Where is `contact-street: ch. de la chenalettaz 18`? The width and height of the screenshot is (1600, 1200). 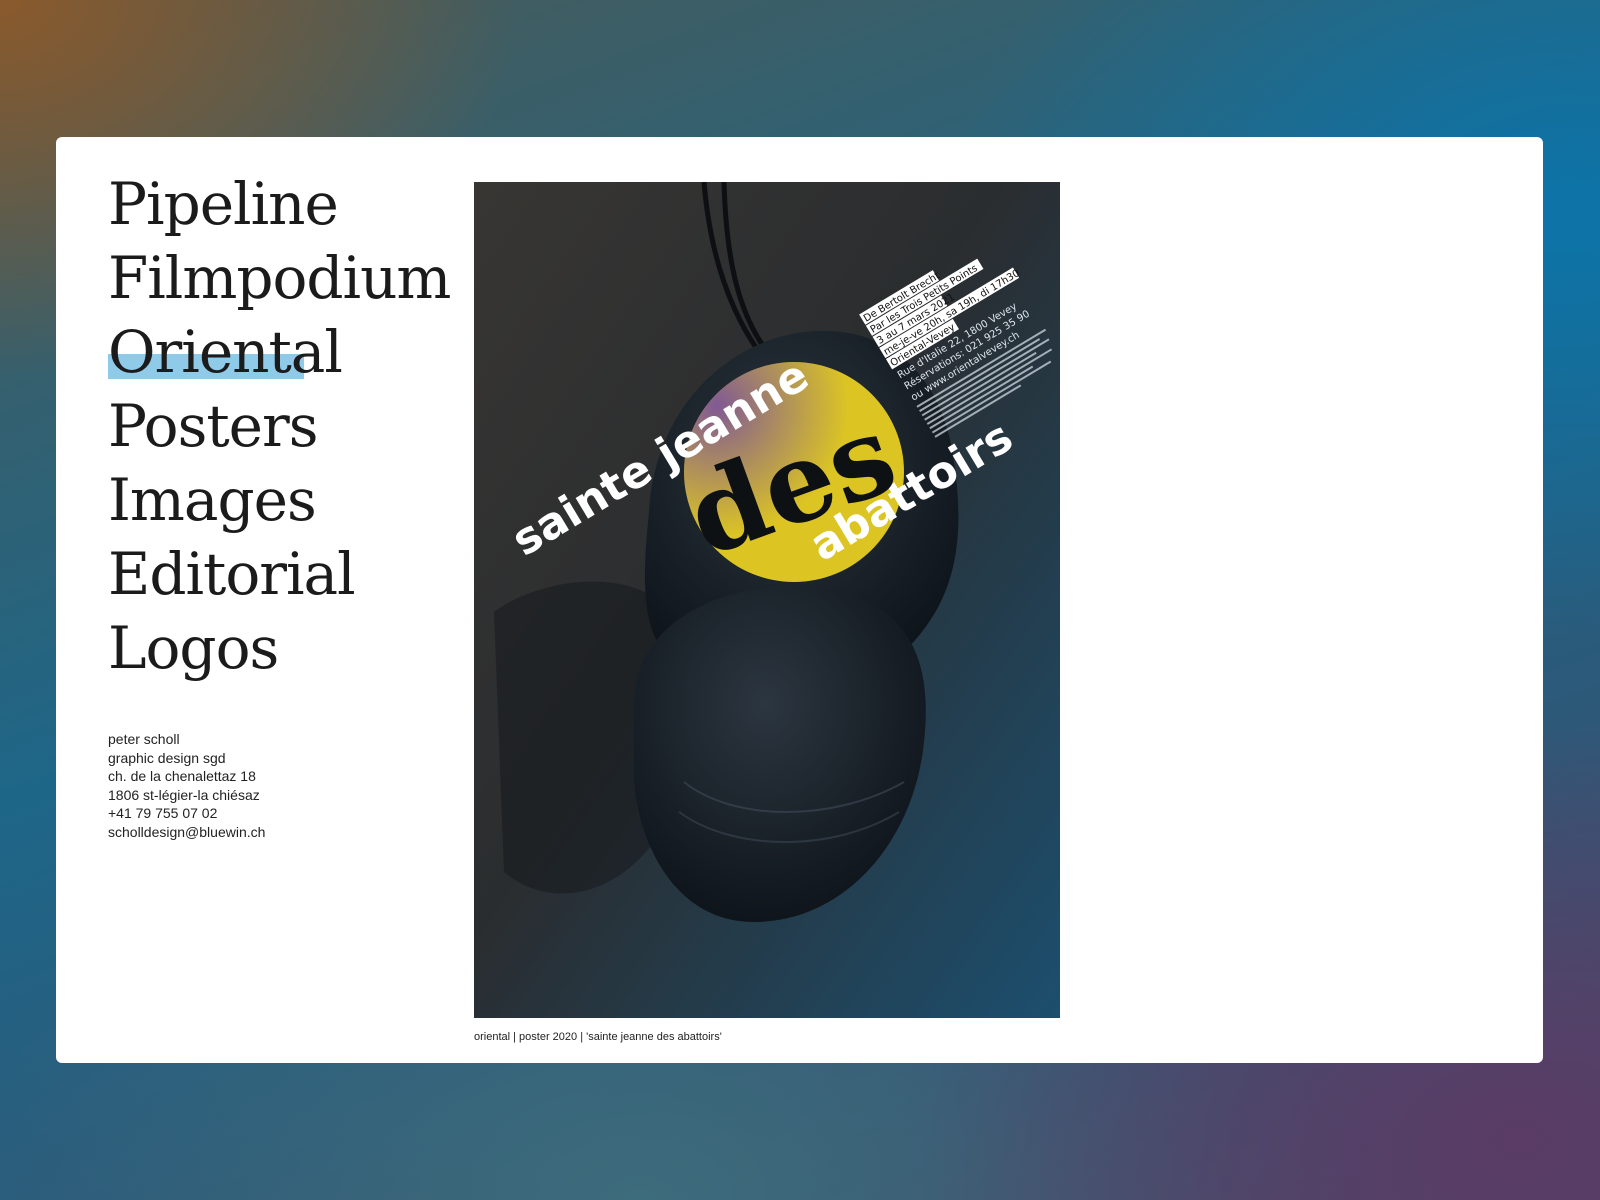 contact-street: ch. de la chenalettaz 18 is located at coordinates (182, 776).